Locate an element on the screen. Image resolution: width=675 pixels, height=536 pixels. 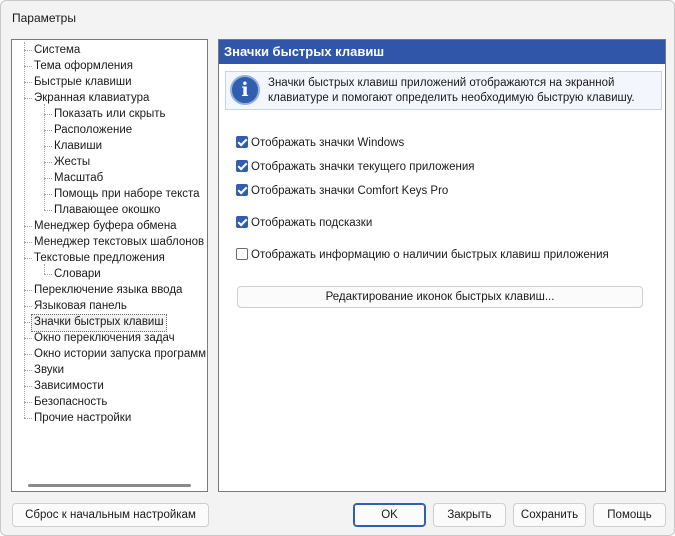
tree-item: Прочие настройки is located at coordinates (82, 418).